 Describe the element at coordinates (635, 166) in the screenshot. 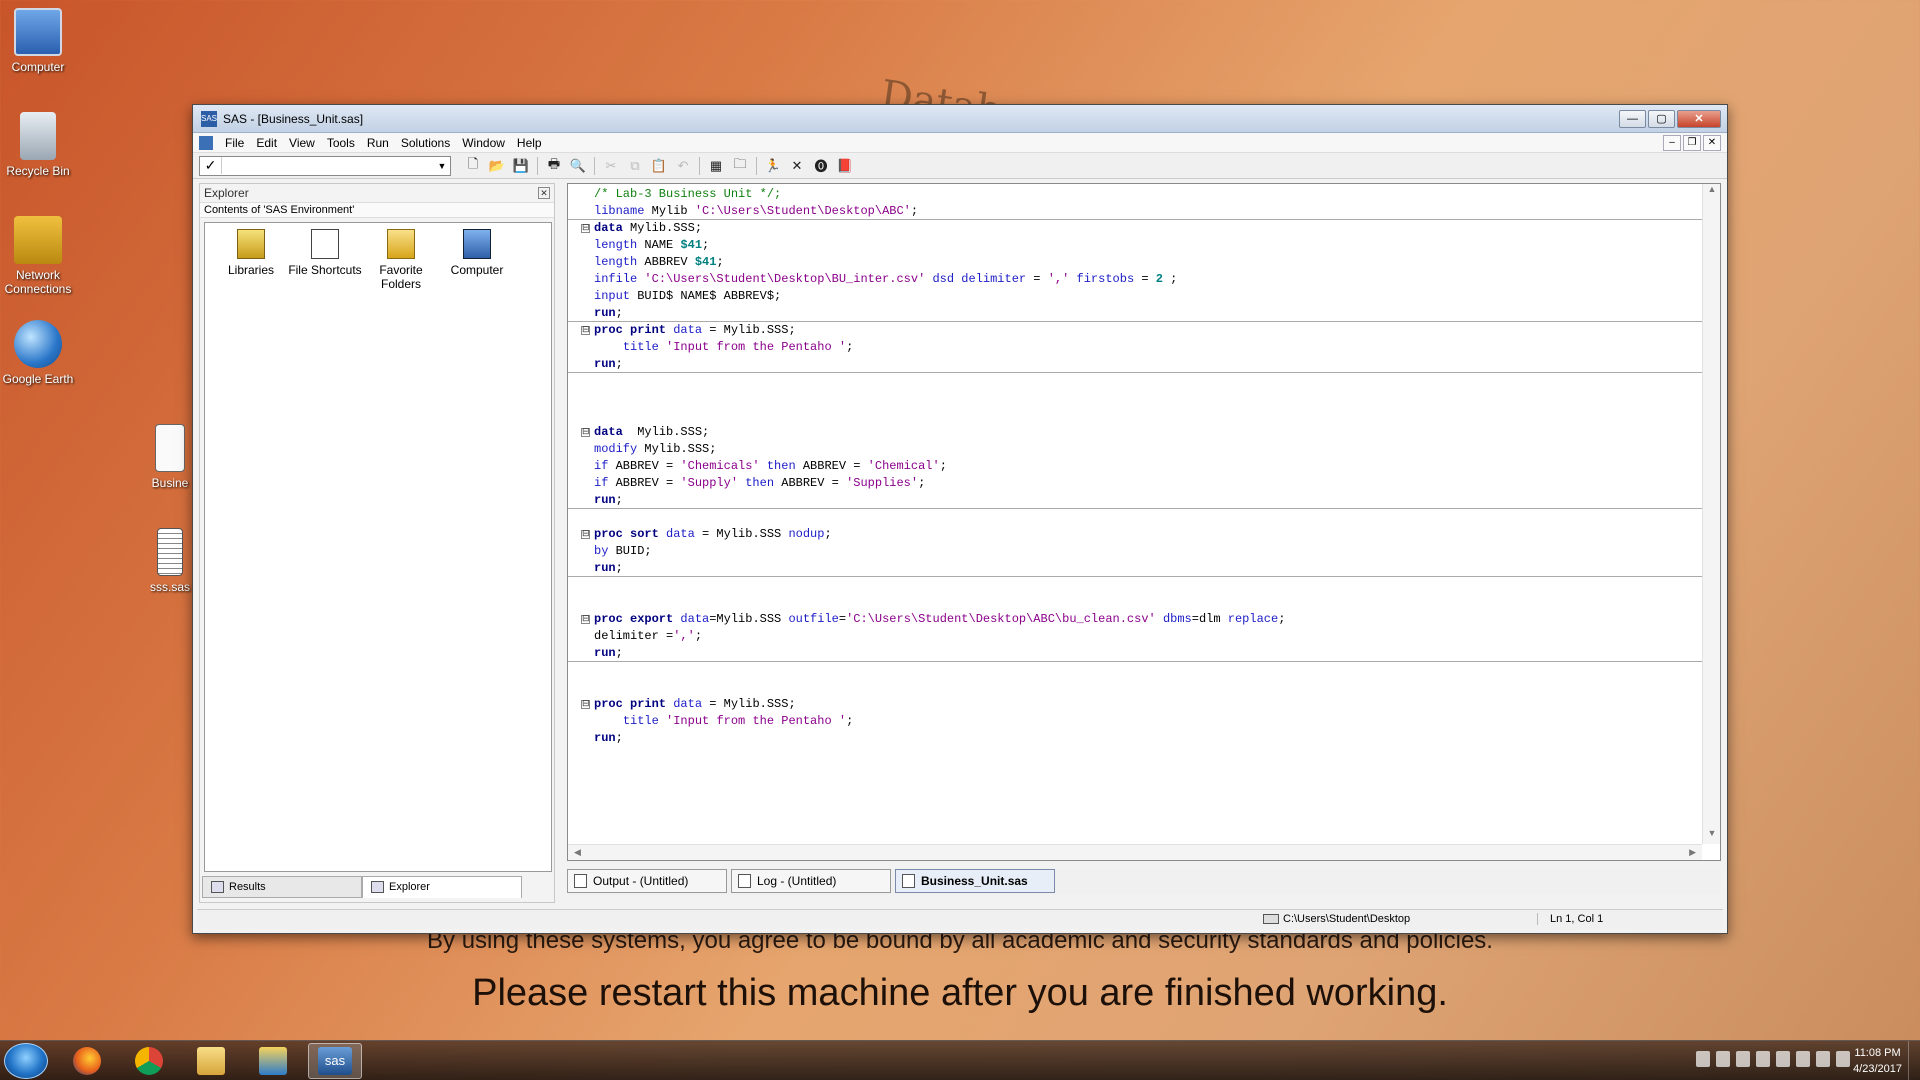

I see `copy-icon: ⧉` at that location.